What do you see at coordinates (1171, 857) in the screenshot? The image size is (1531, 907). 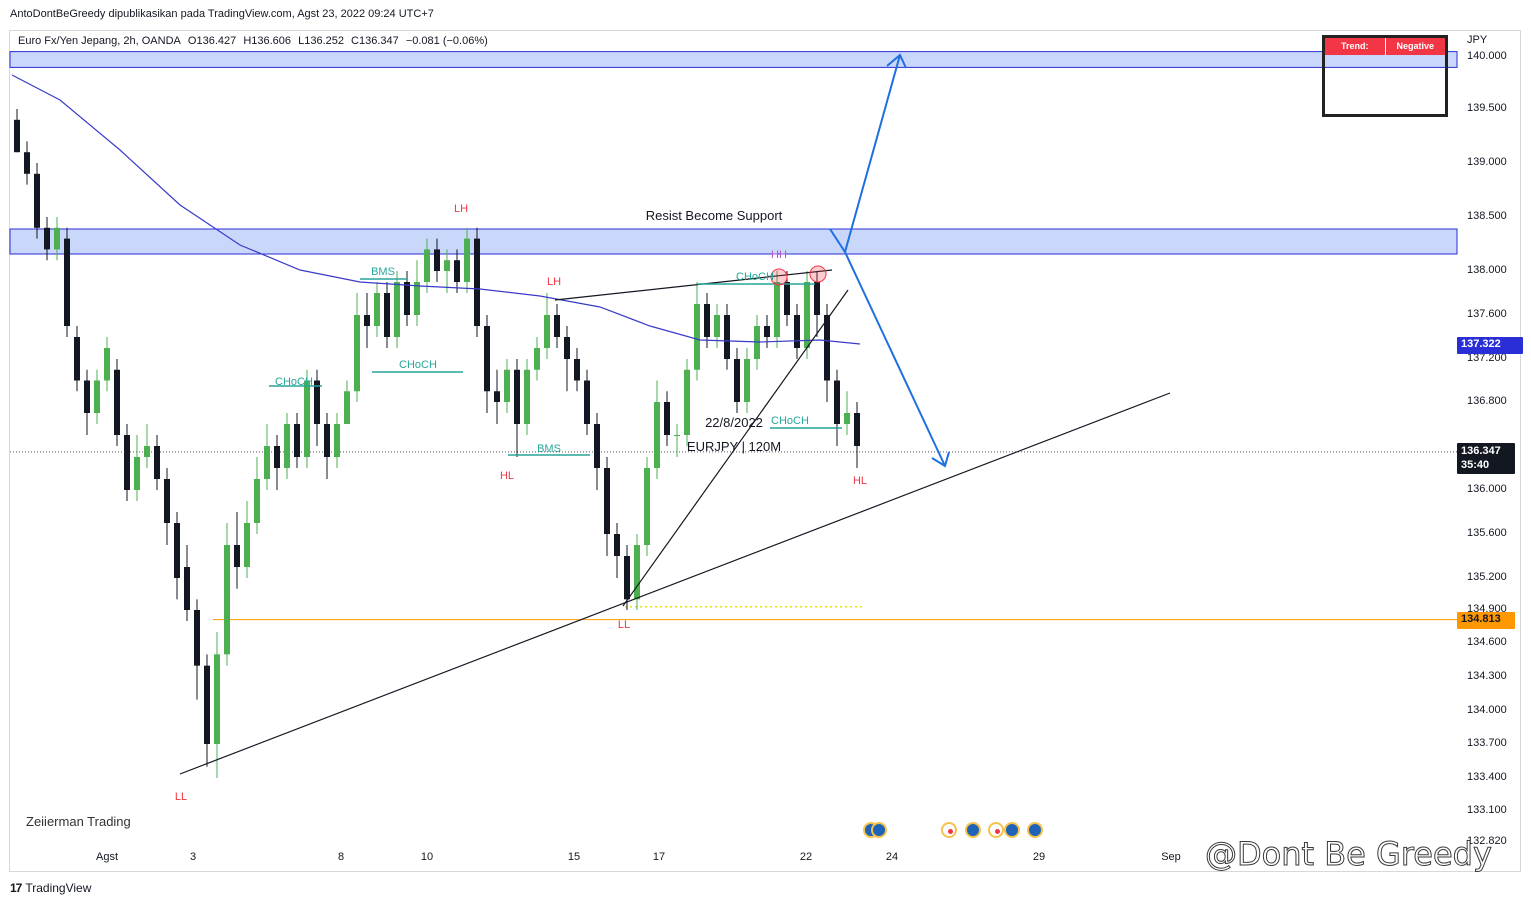 I see `time-tick-label: Sep` at bounding box center [1171, 857].